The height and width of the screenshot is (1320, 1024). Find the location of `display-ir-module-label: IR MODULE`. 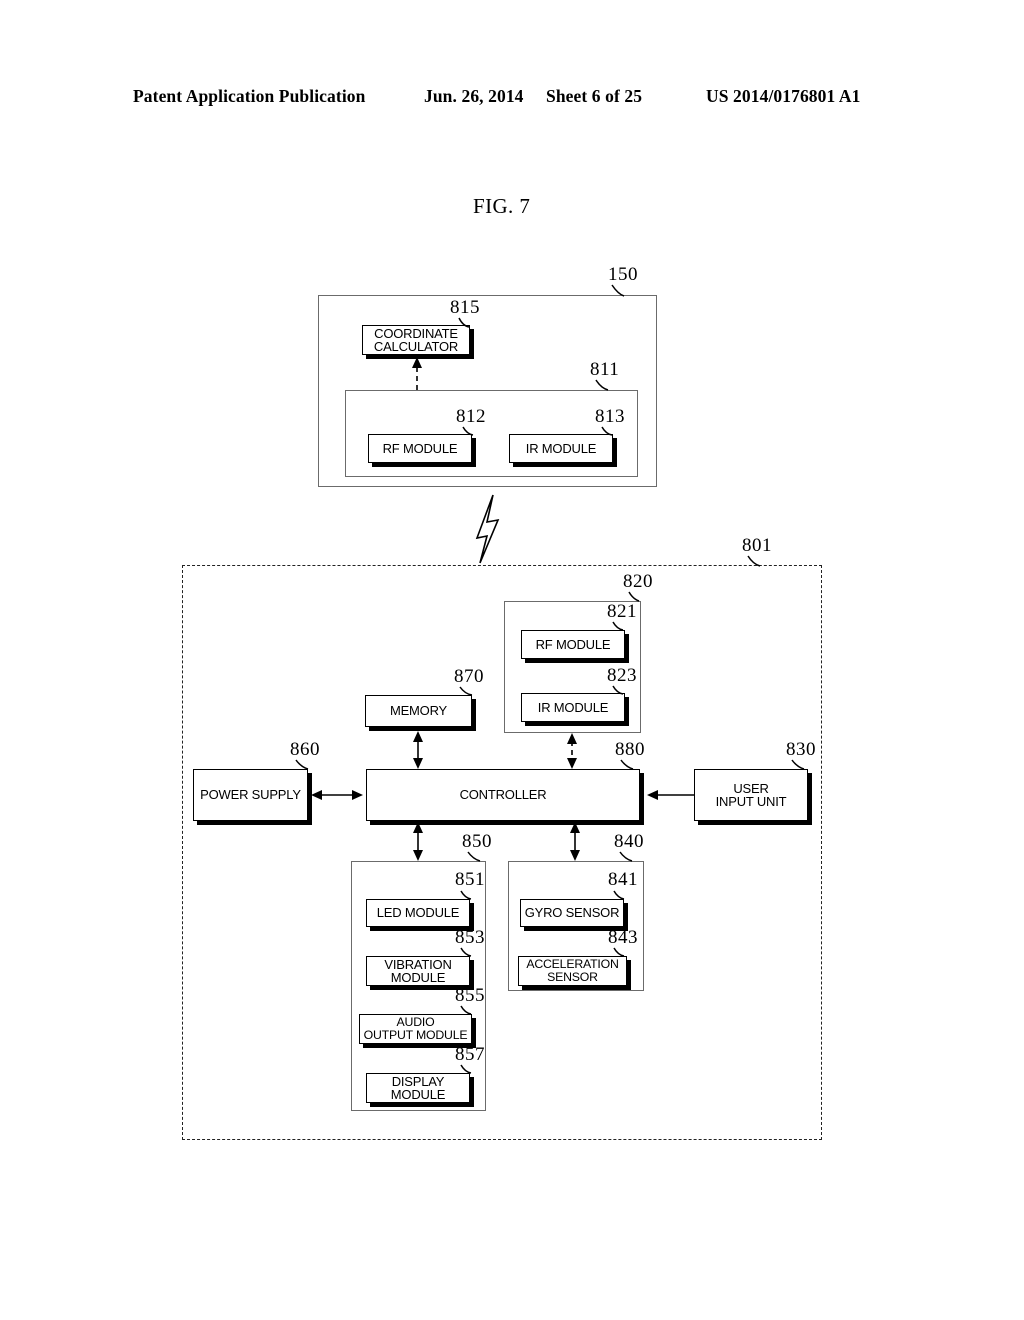

display-ir-module-label: IR MODULE is located at coordinates (561, 448).